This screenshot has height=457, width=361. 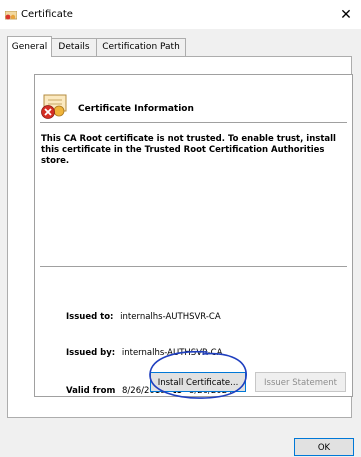 I want to click on tab-certification-path: Certification Path, so click(x=141, y=47).